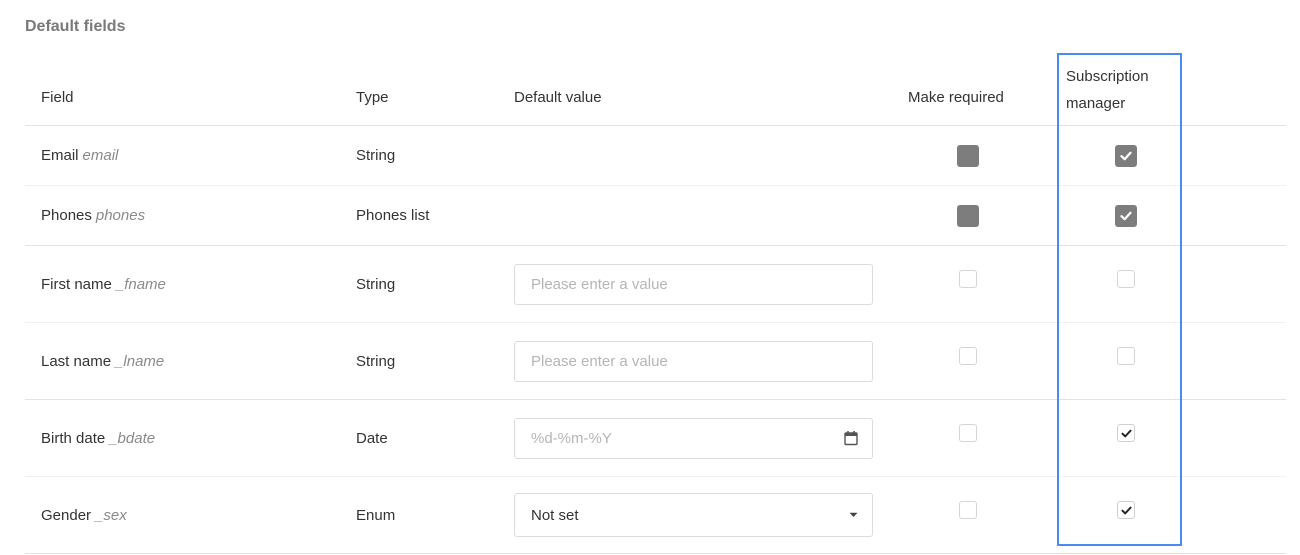 This screenshot has width=1300, height=555. I want to click on field-type: Date, so click(372, 438).